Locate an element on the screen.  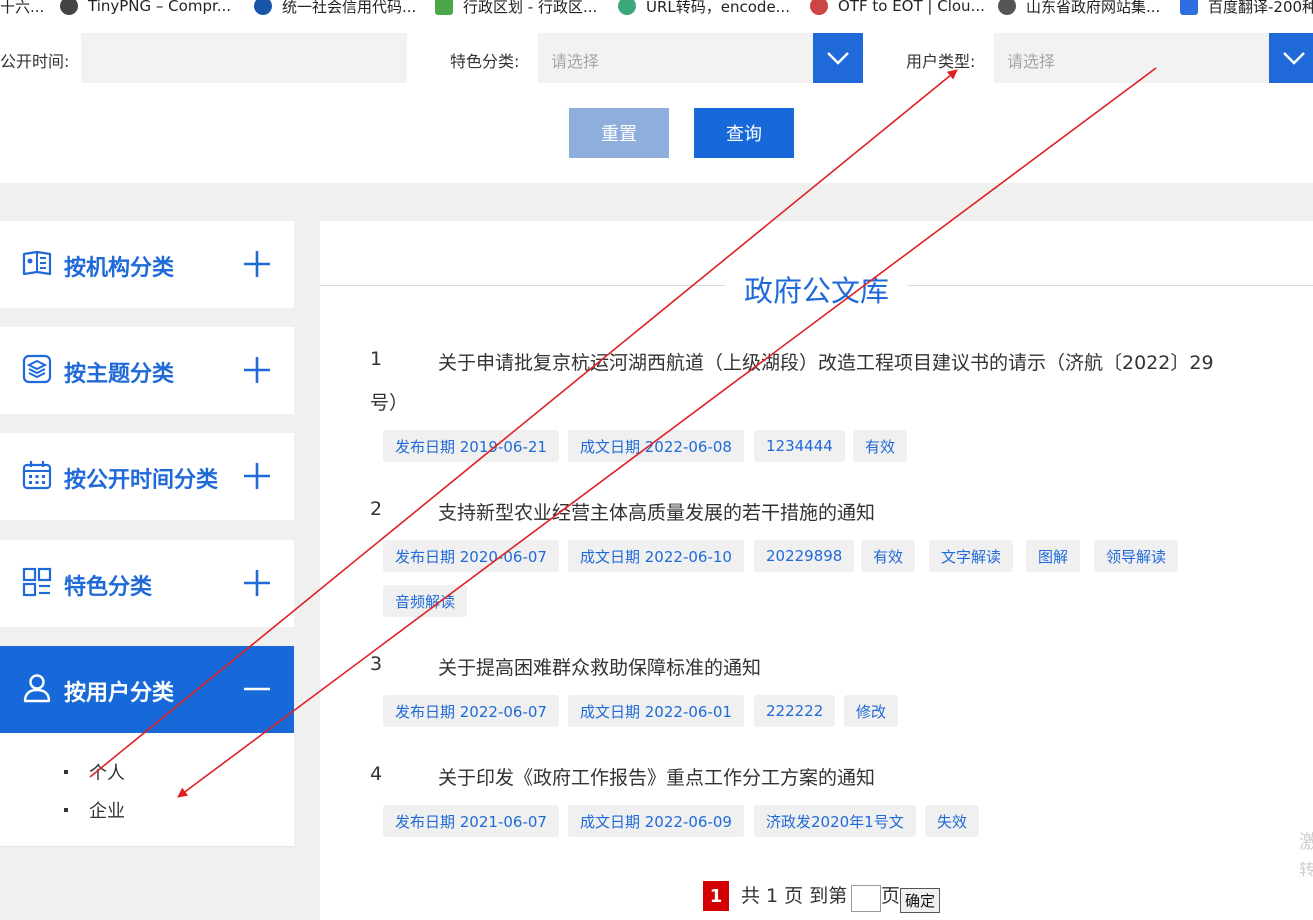
doc-title-link: 关于印发《政府工作报告》重点工作分工方案的通知 is located at coordinates (656, 776).